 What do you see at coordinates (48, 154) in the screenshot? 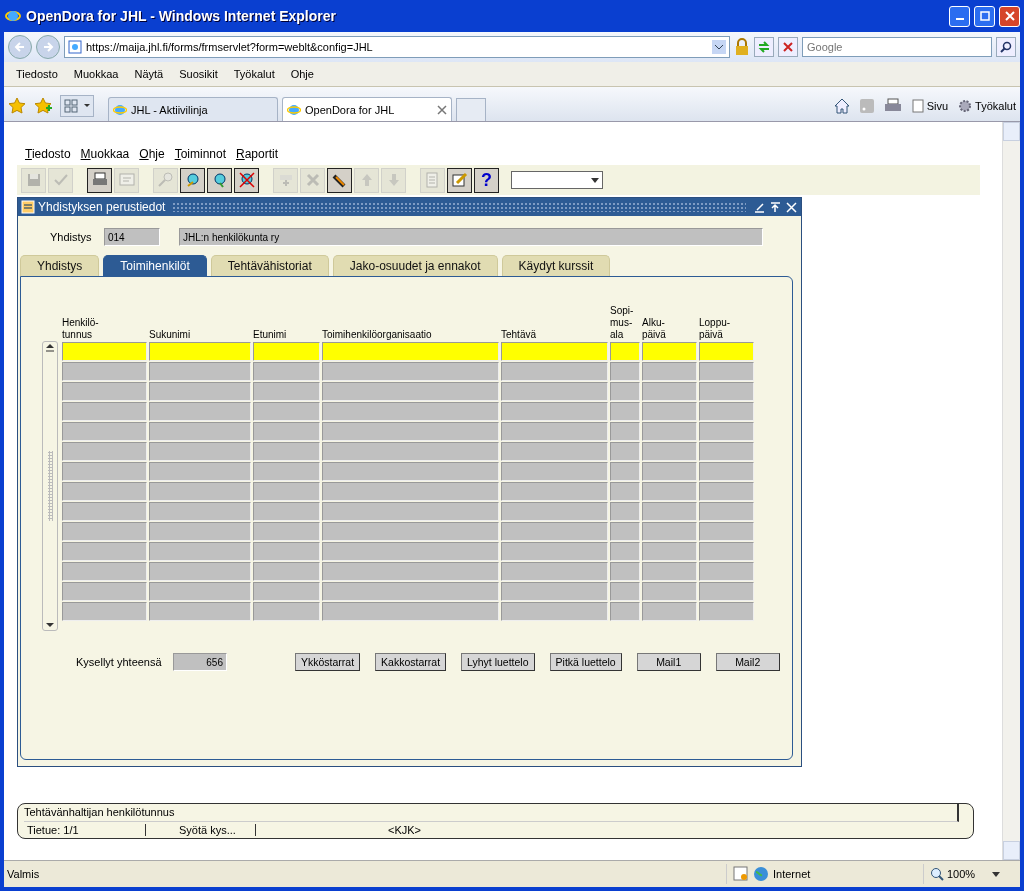
I see `menu-item: Tiedosto` at bounding box center [48, 154].